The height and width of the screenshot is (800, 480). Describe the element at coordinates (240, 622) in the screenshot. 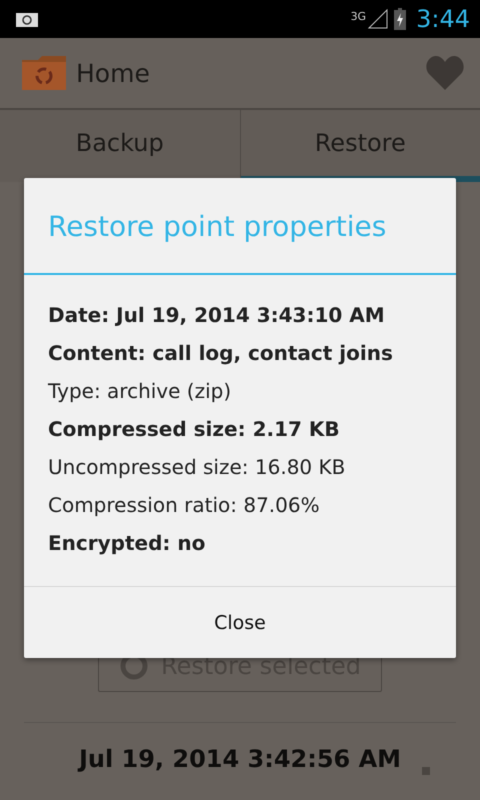

I see `close-button: Close` at that location.